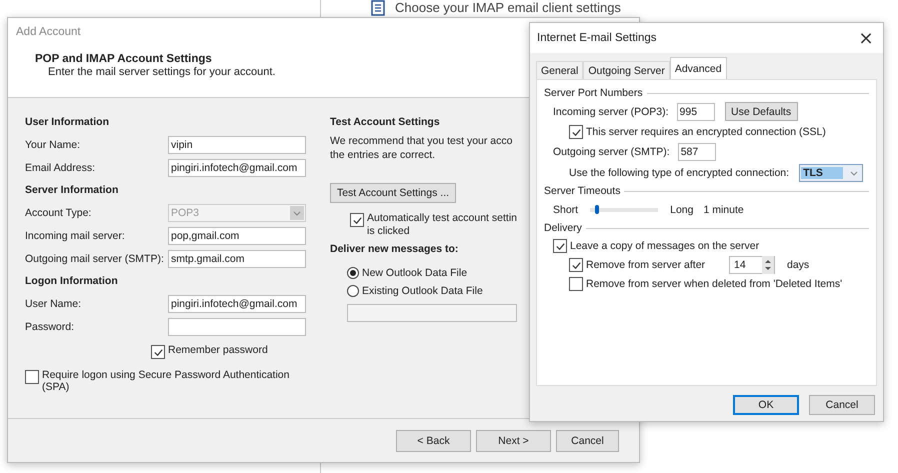 The height and width of the screenshot is (473, 898). I want to click on caret-icon, so click(297, 213).